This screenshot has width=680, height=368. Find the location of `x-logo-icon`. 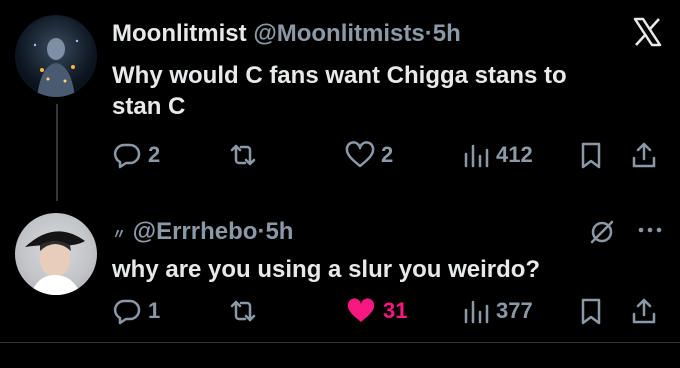

x-logo-icon is located at coordinates (647, 32).